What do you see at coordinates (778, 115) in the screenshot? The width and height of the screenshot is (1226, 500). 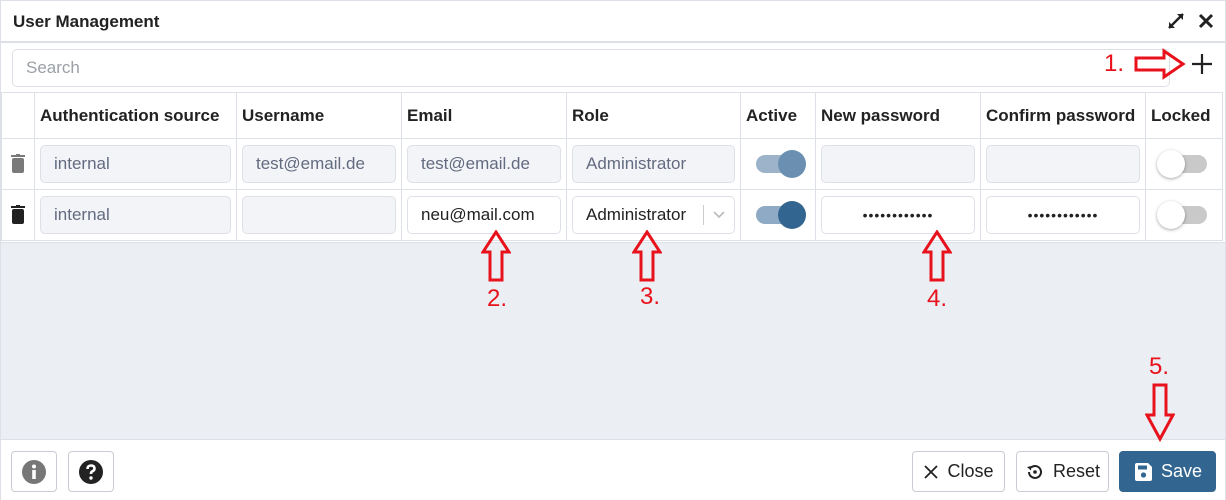 I see `column-header-active: Active` at bounding box center [778, 115].